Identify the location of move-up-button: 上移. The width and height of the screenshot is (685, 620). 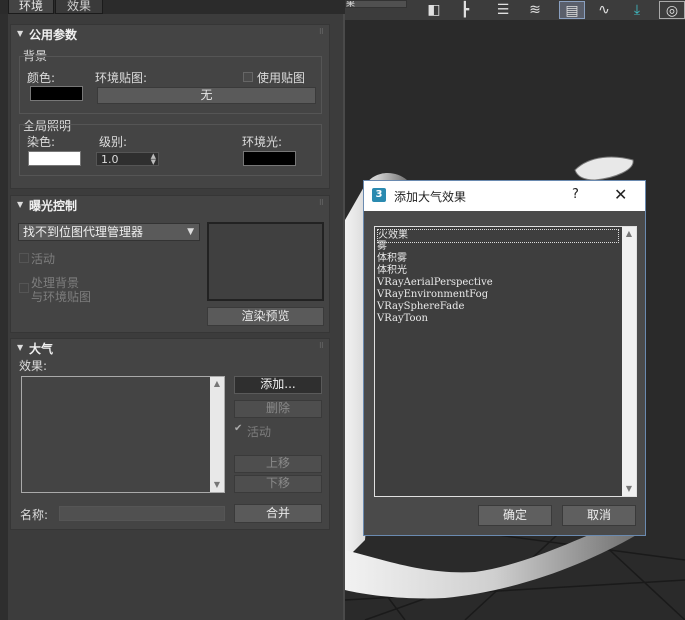
(278, 464).